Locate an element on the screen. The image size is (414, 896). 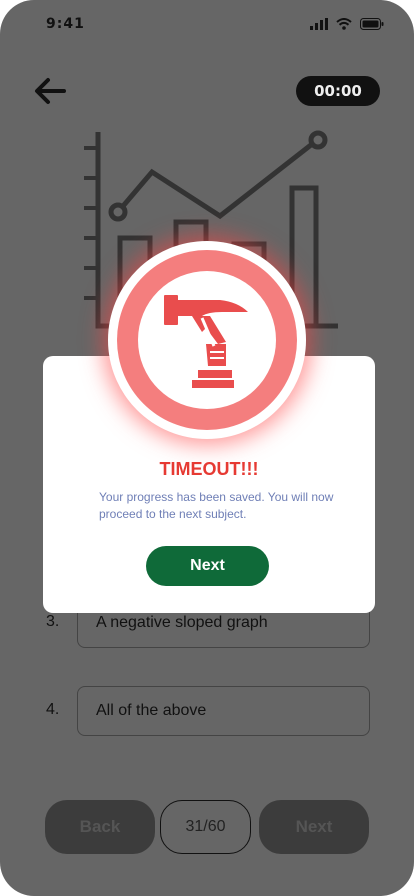
status-bar: 9:41 is located at coordinates (207, 26).